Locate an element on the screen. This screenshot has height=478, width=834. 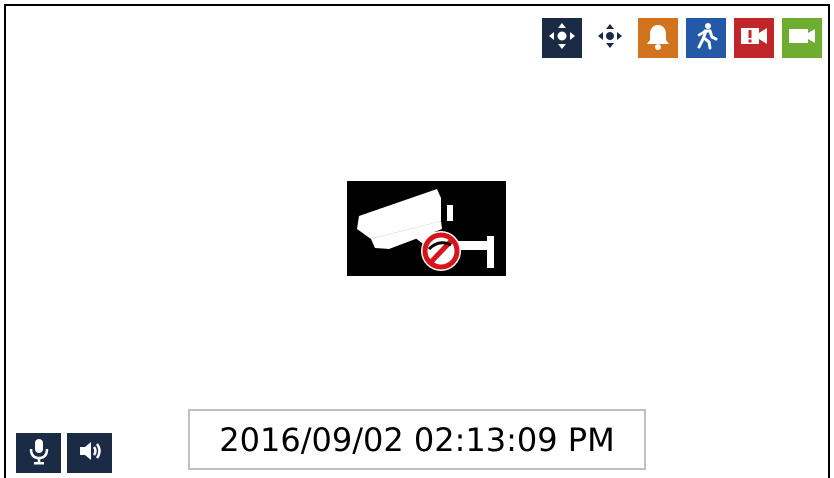
record-alarm-icon is located at coordinates (754, 38).